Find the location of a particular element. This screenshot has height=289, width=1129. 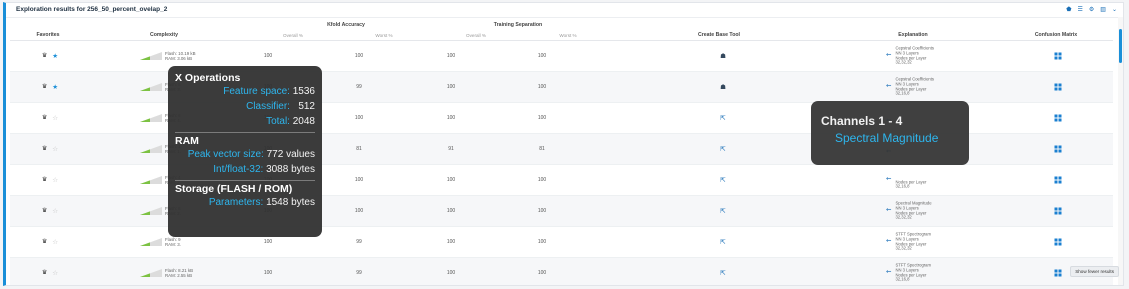

pin-icon: ⬟ is located at coordinates (1068, 9).